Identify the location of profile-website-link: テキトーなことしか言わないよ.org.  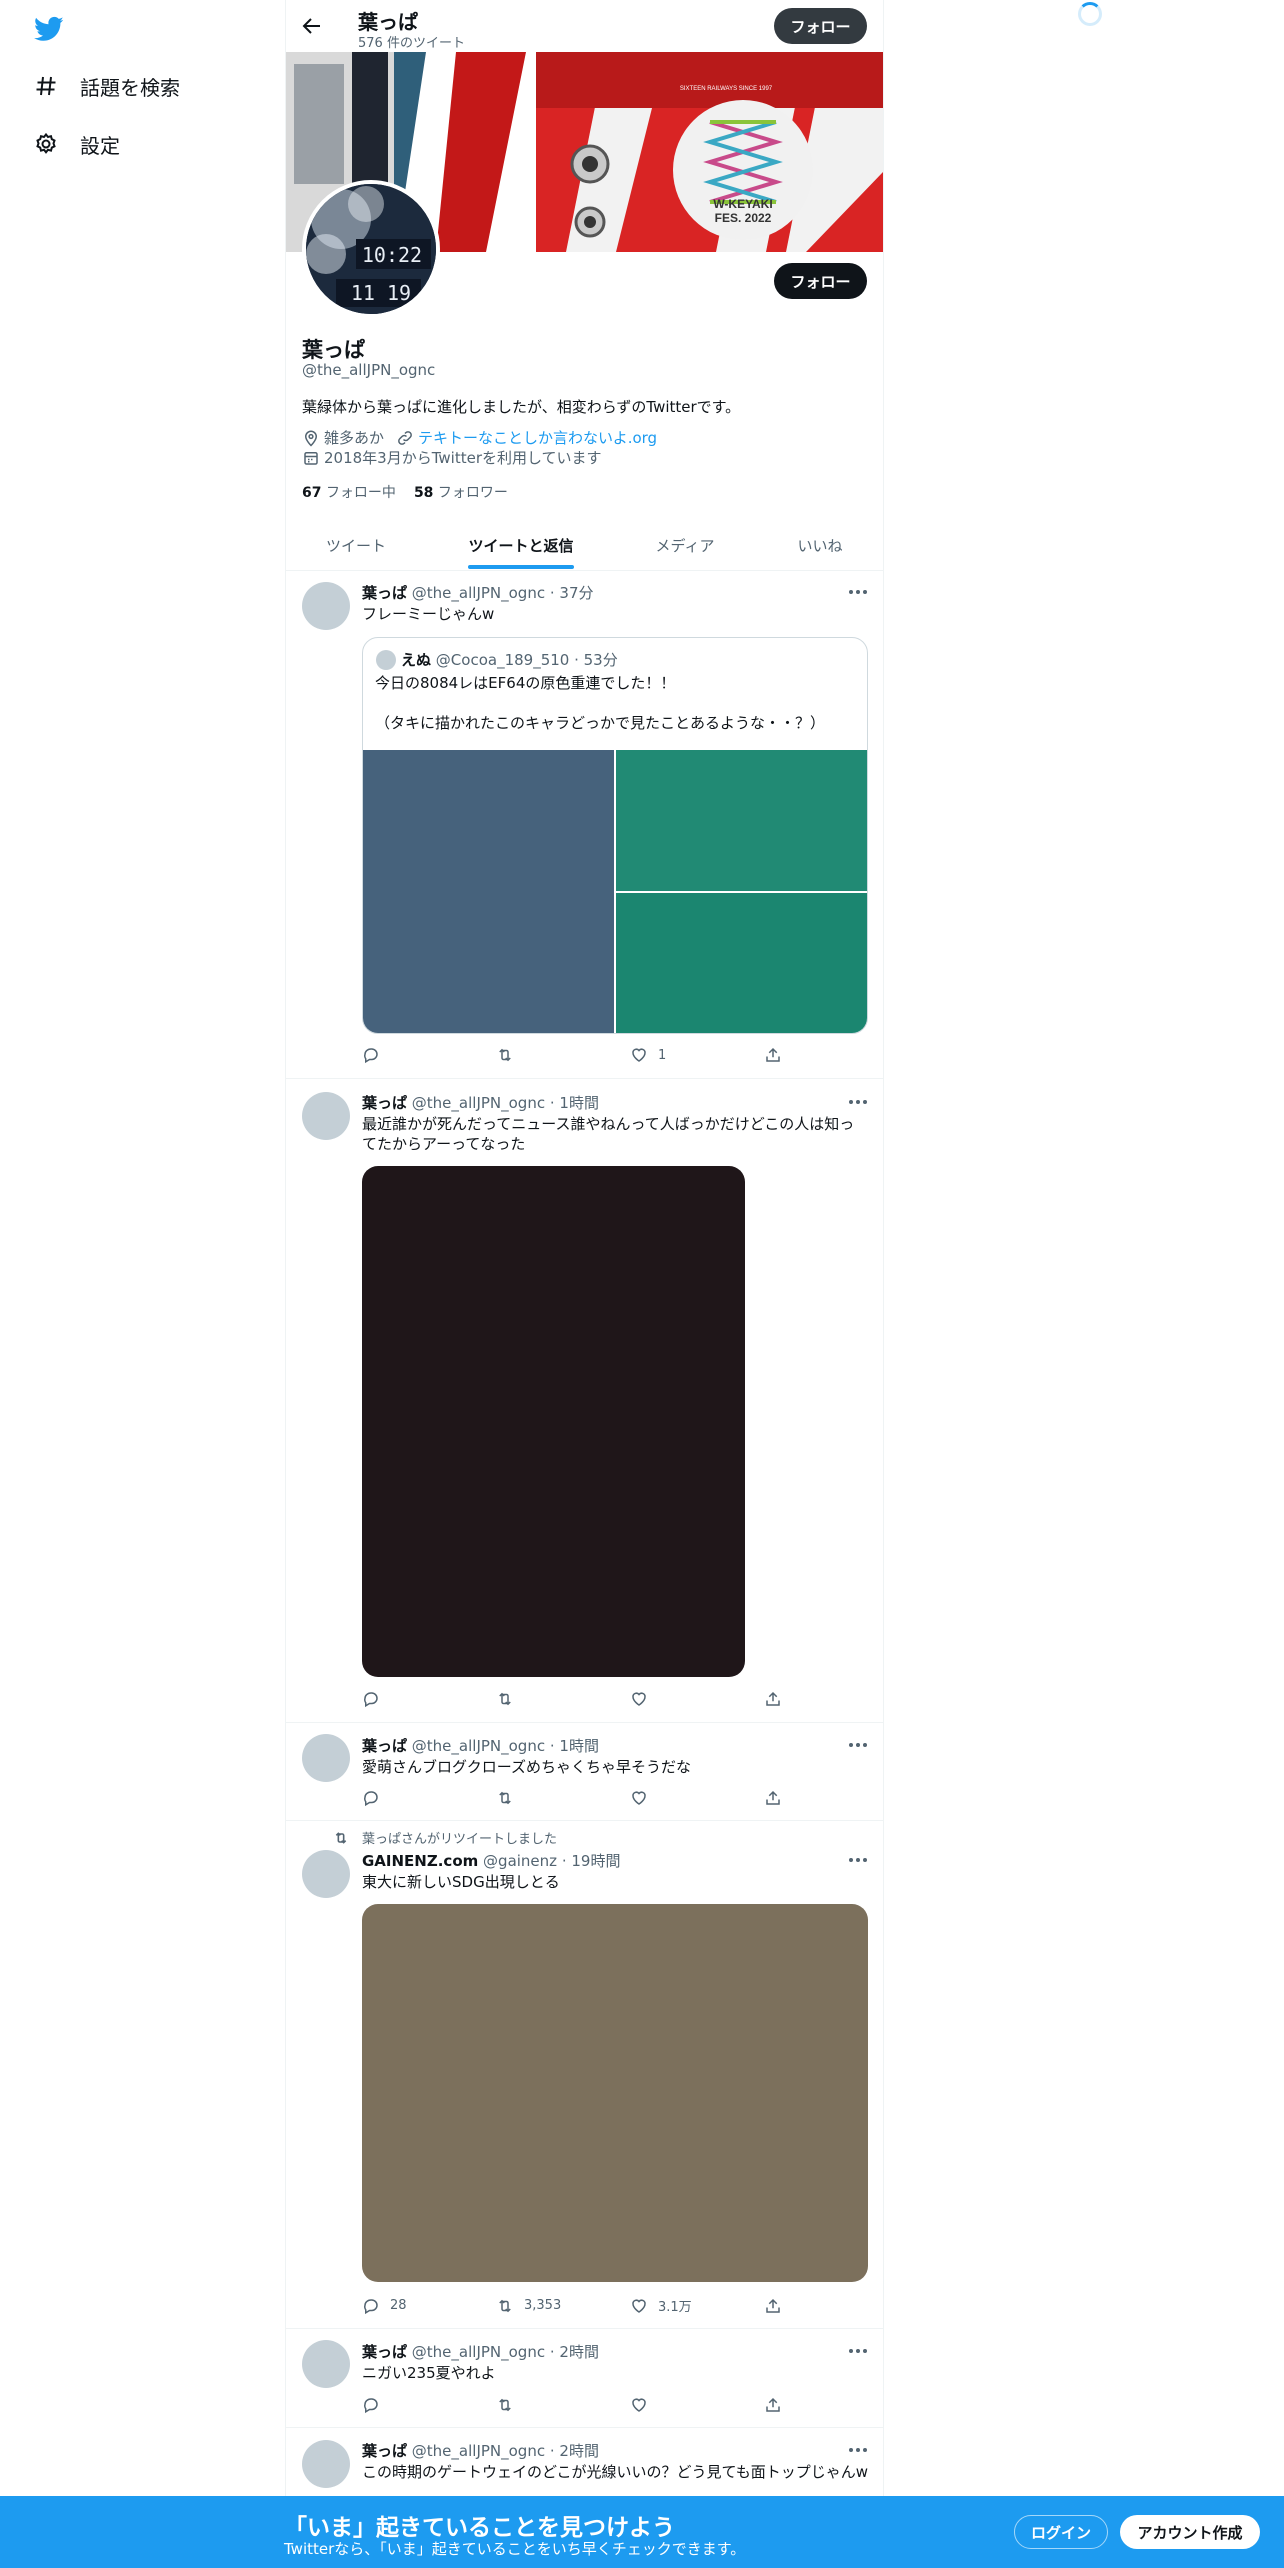
(537, 437).